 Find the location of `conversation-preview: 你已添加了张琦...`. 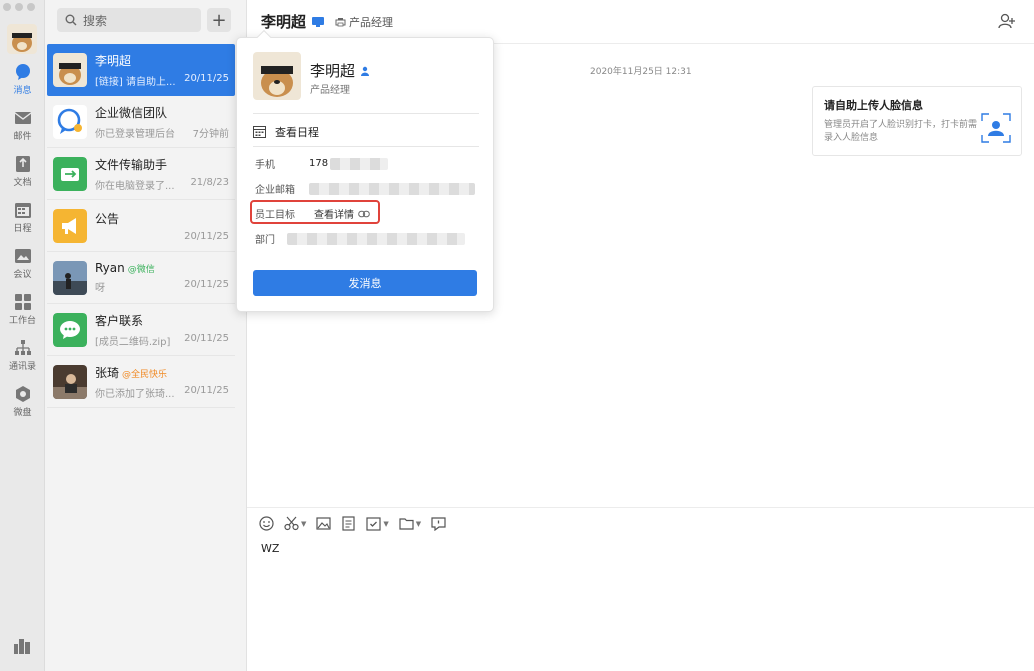

conversation-preview: 你已添加了张琦... is located at coordinates (135, 394).